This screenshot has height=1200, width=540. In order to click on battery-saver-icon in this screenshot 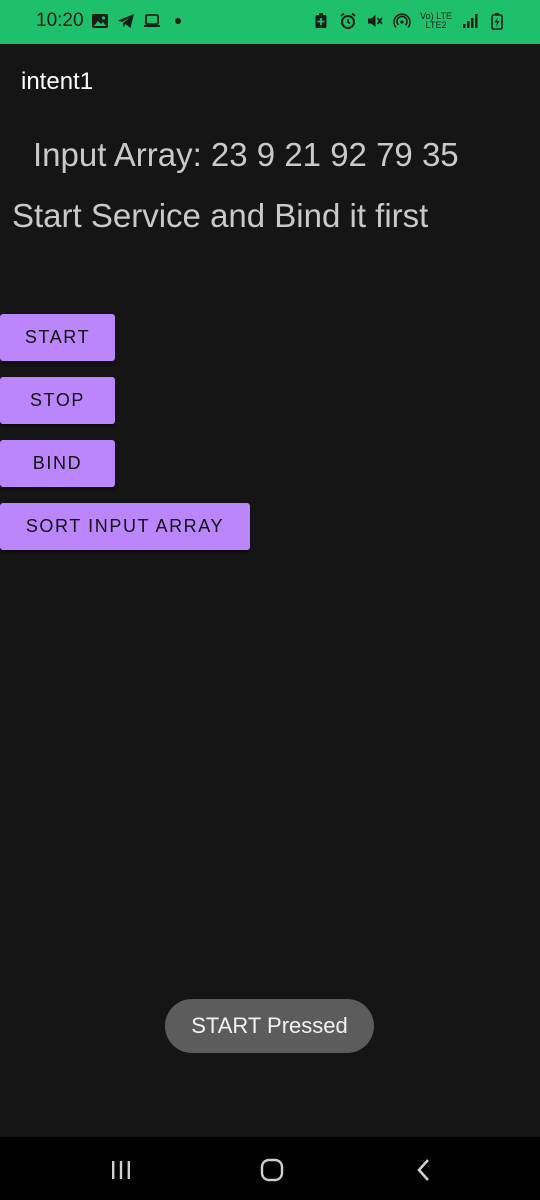, I will do `click(321, 21)`.